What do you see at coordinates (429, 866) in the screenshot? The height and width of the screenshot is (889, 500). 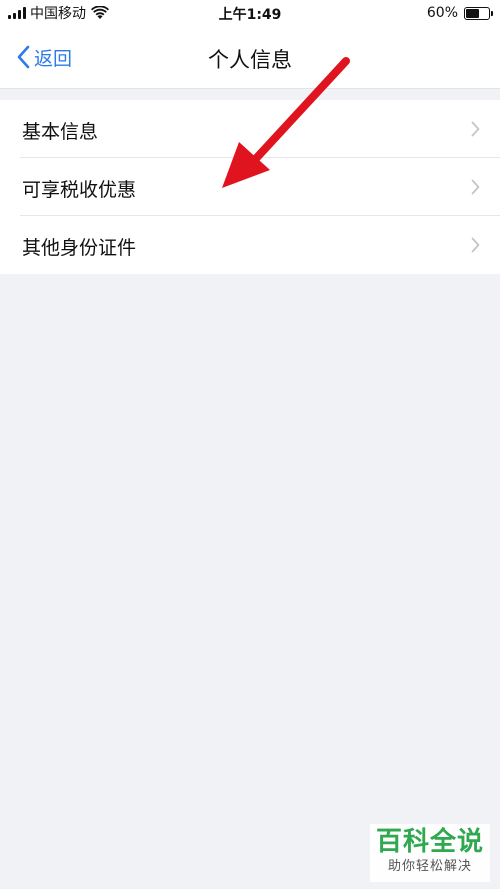 I see `watermark-subtitle: 助你轻松解决` at bounding box center [429, 866].